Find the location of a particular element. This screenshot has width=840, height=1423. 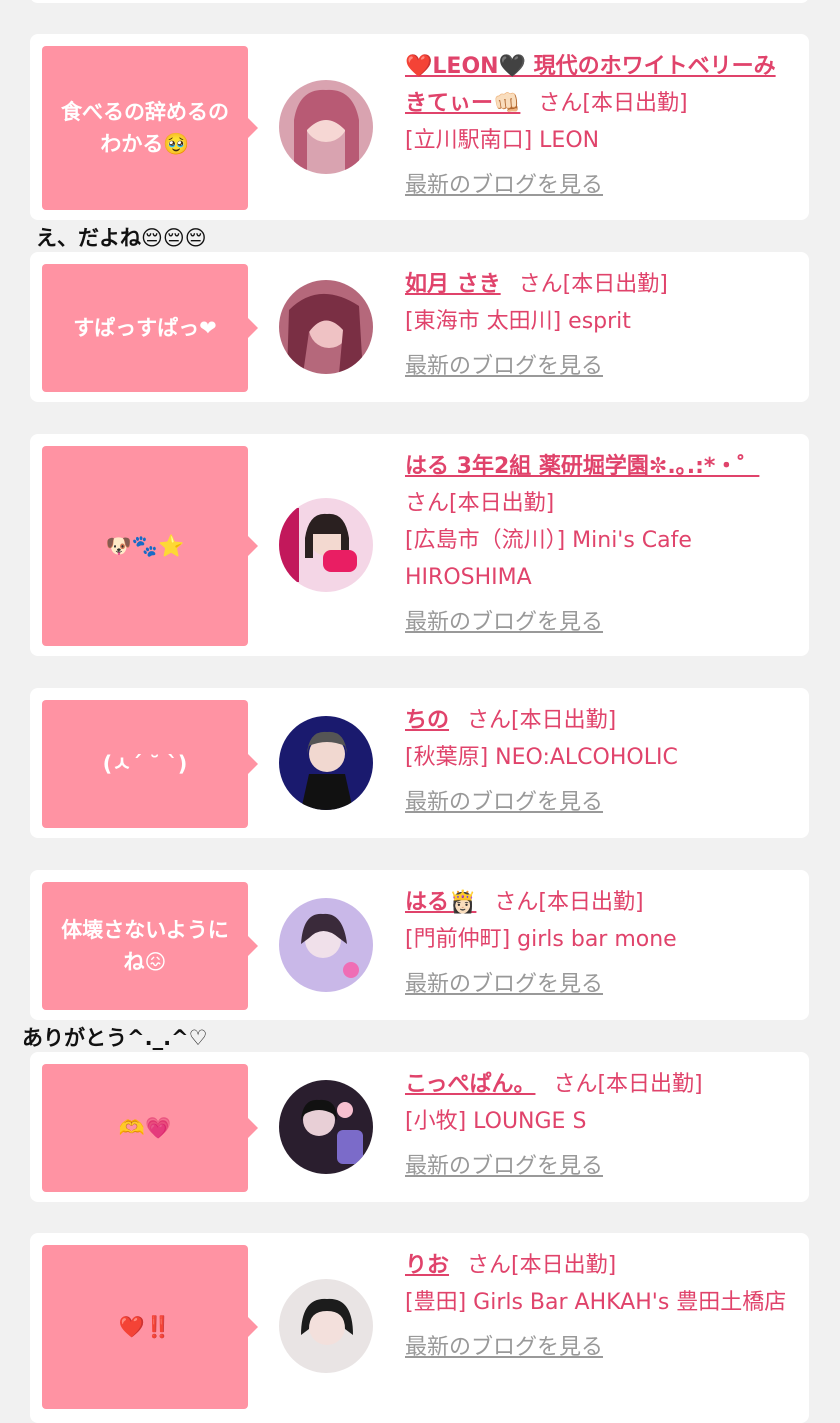

shop-label: [立川駅南口] LEON is located at coordinates (502, 140).